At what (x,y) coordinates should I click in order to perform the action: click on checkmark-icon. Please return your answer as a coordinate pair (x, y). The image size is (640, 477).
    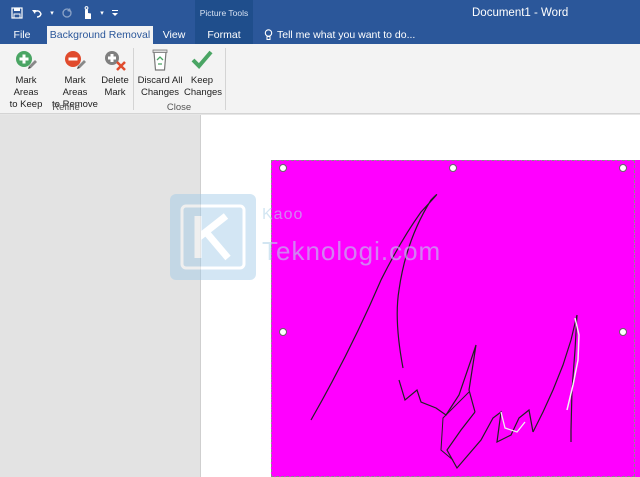
    Looking at the image, I should click on (202, 59).